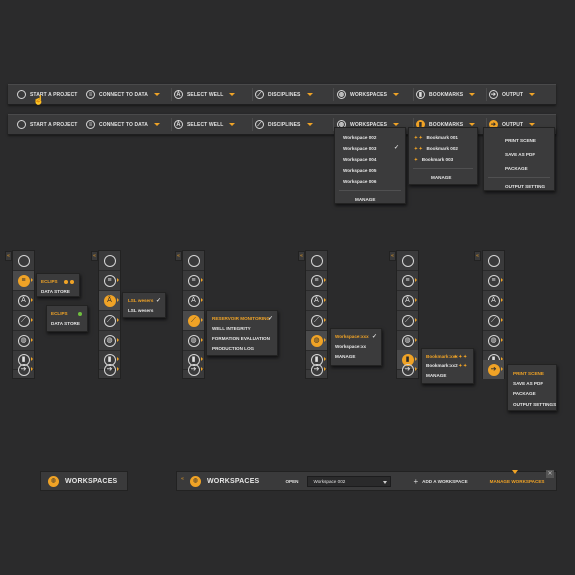 This screenshot has height=575, width=575. Describe the element at coordinates (447, 356) in the screenshot. I see `menu-item: Bookmark:xxx ✦✦✦` at that location.